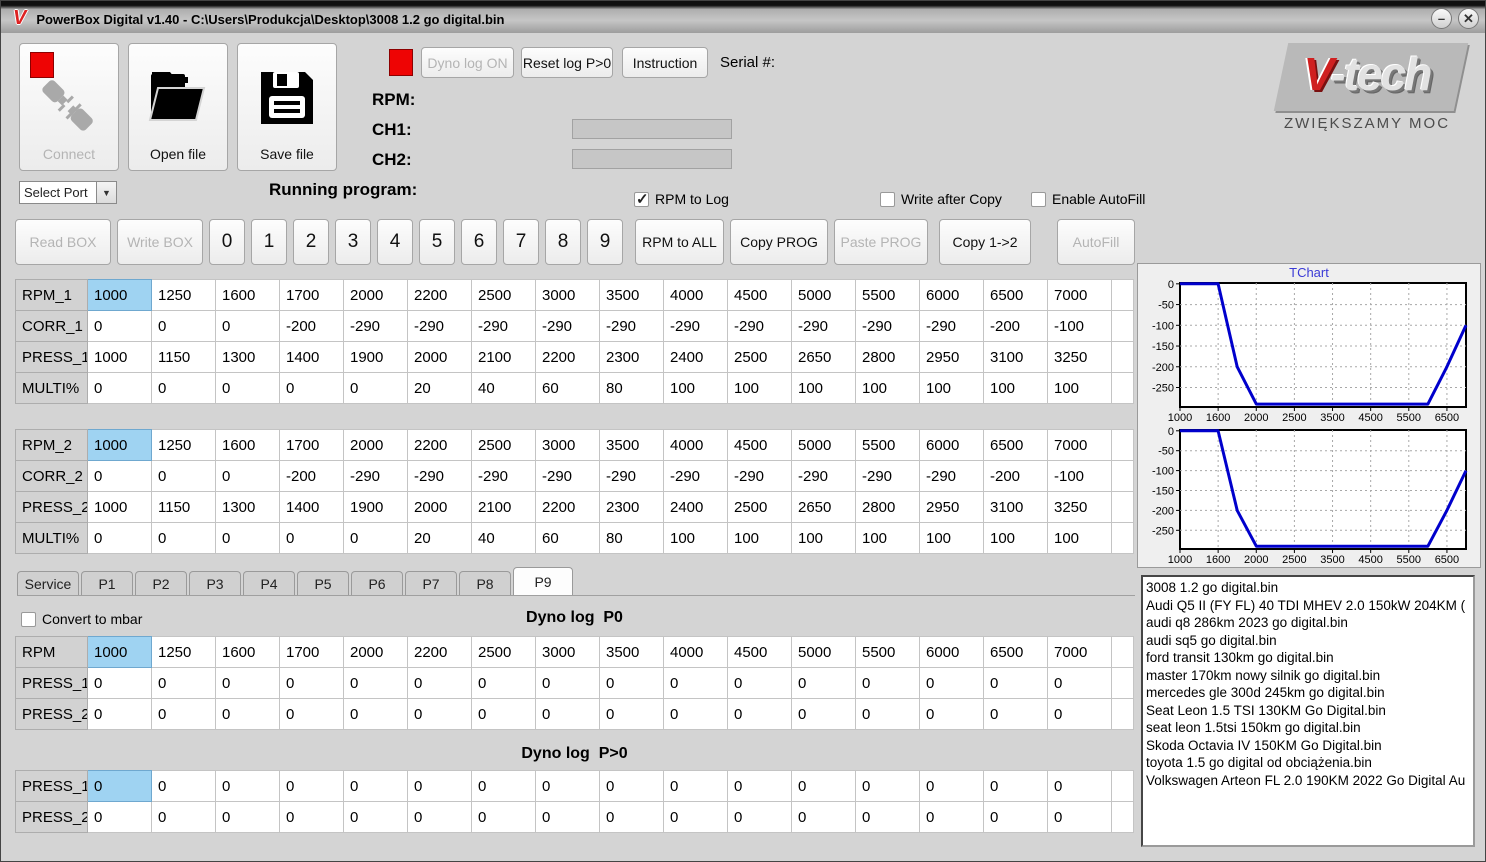 The height and width of the screenshot is (862, 1486). What do you see at coordinates (681, 199) in the screenshot?
I see `rpm-to-log-checkbox: RPM to Log` at bounding box center [681, 199].